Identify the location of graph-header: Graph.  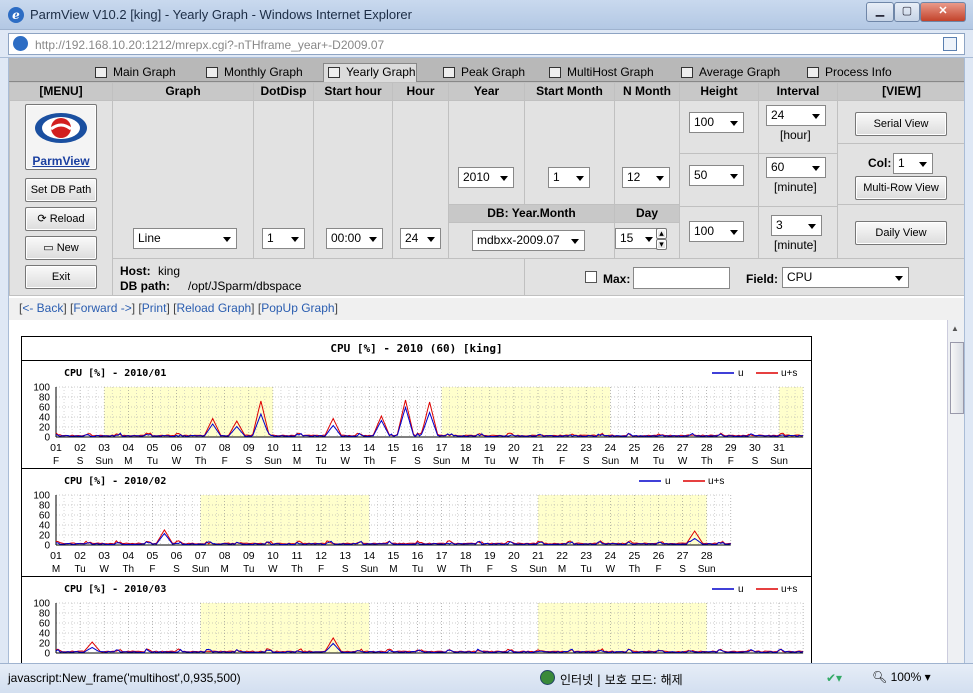
(183, 91).